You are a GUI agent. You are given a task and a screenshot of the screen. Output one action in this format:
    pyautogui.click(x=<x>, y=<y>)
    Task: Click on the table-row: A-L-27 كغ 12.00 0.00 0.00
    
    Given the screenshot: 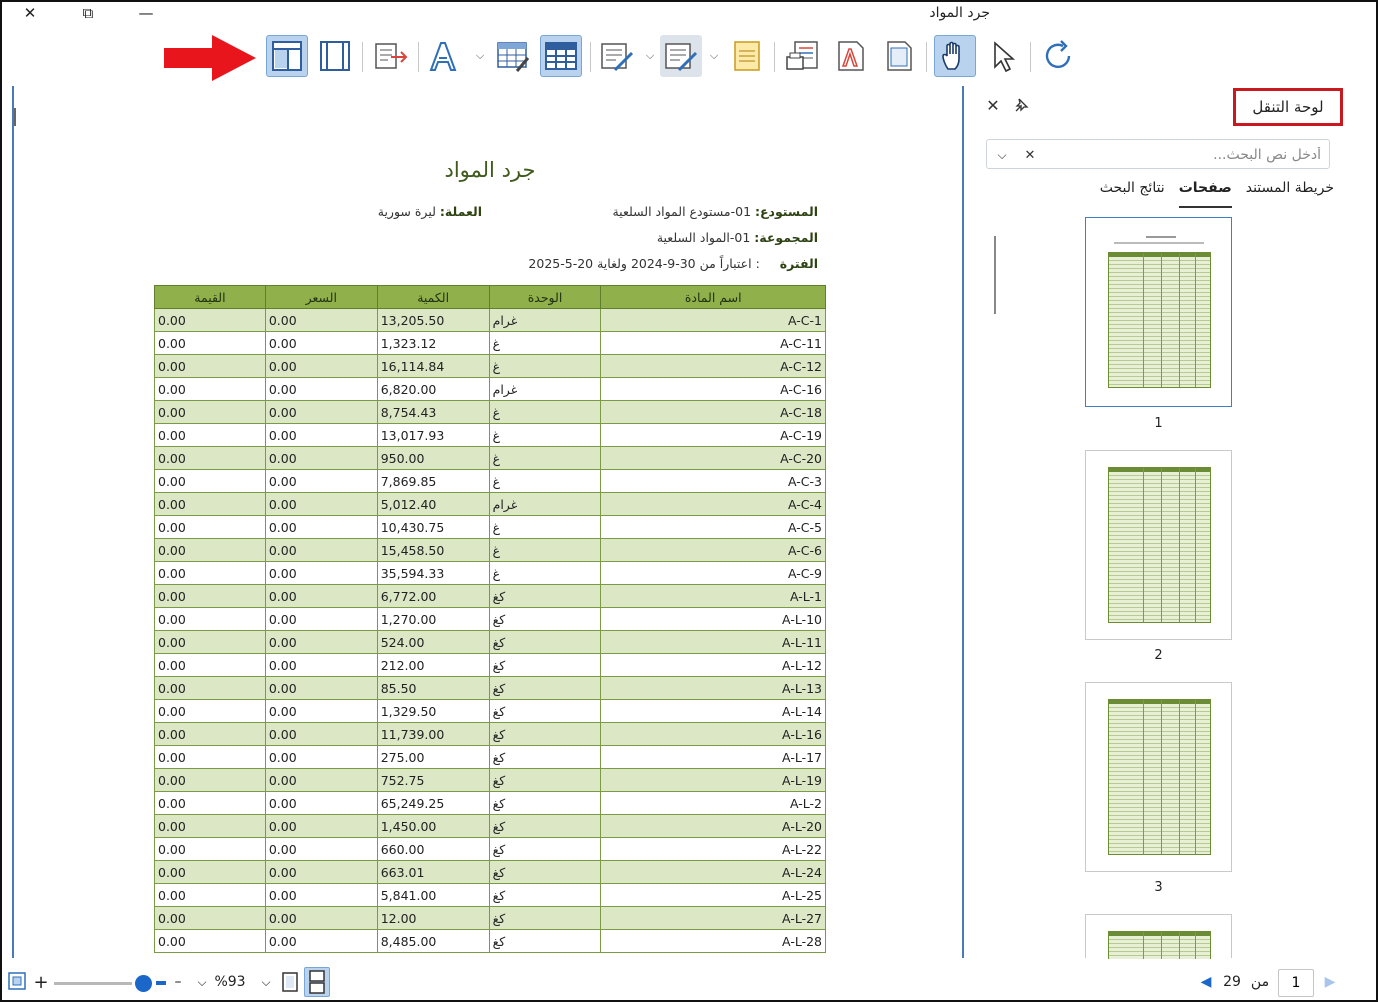 What is the action you would take?
    pyautogui.click(x=490, y=918)
    